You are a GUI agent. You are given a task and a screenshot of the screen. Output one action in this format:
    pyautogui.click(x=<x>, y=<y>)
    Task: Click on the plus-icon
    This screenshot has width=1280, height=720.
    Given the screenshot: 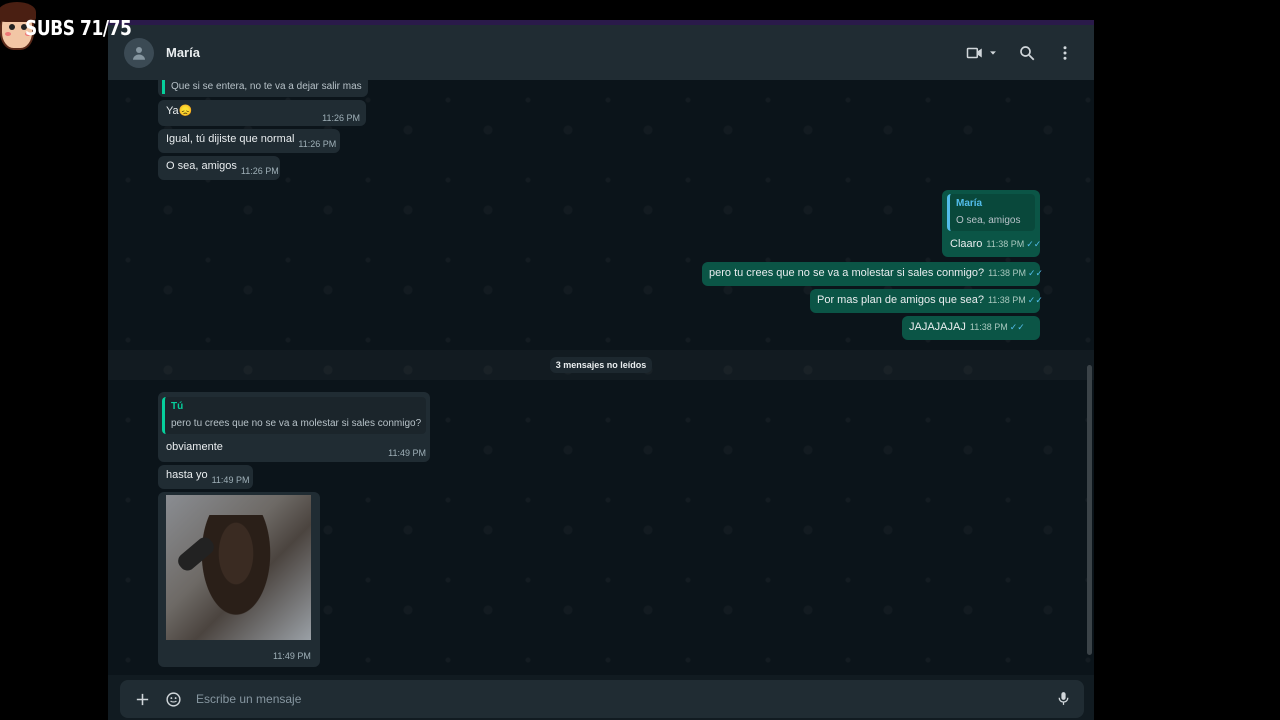 What is the action you would take?
    pyautogui.click(x=142, y=699)
    